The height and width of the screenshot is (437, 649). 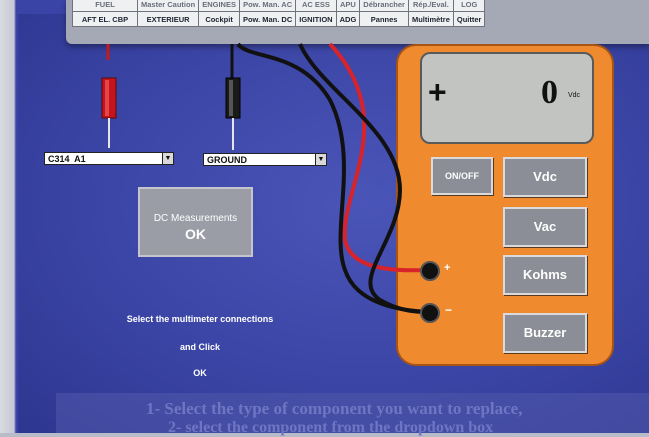 I want to click on right-connection-select: GROUND ▼, so click(x=265, y=159).